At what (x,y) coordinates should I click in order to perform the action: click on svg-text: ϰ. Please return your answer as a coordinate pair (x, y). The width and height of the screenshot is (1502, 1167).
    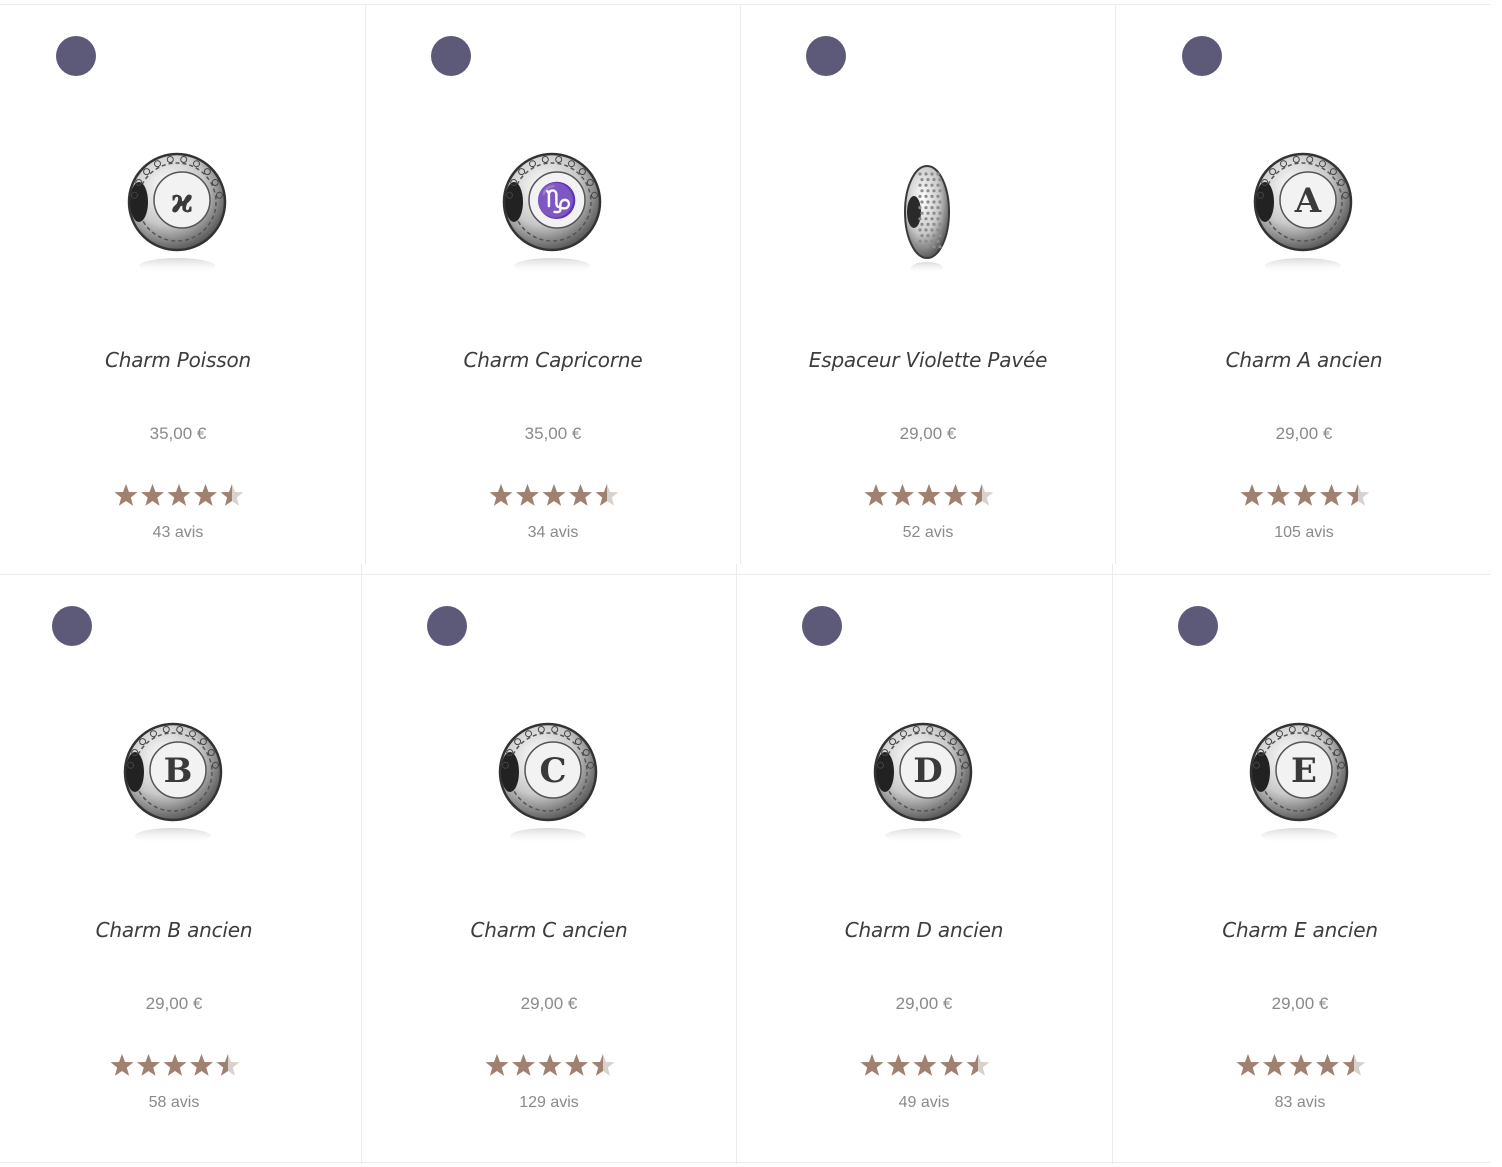
    Looking at the image, I should click on (182, 201).